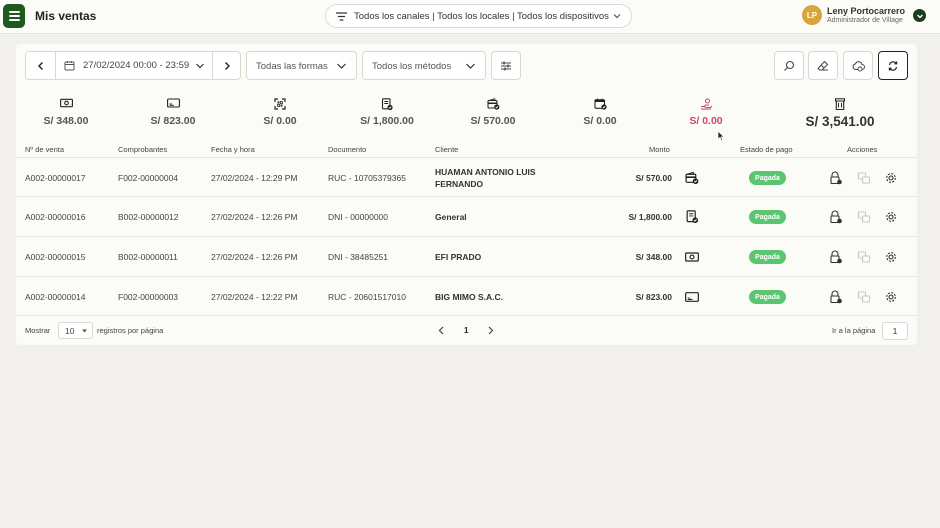 The width and height of the screenshot is (940, 528). Describe the element at coordinates (492, 104) in the screenshot. I see `wallet-check-icon` at that location.